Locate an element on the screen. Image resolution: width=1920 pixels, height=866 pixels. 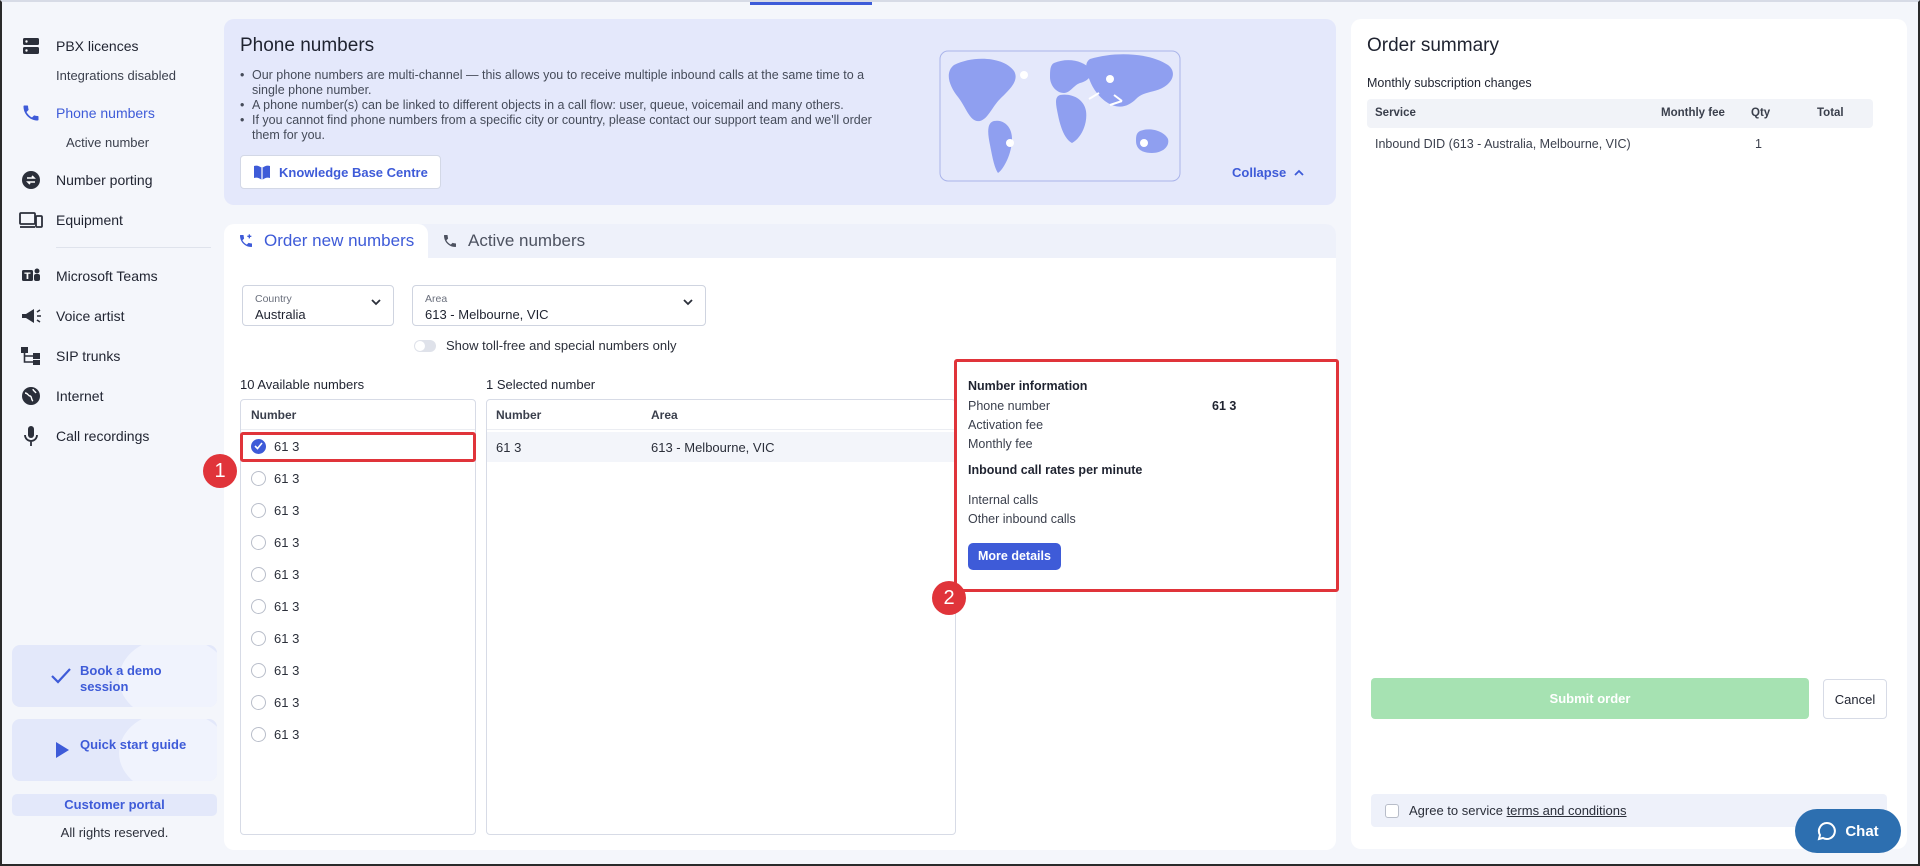
sidebar-item-internet: Internet is located at coordinates (60, 396).